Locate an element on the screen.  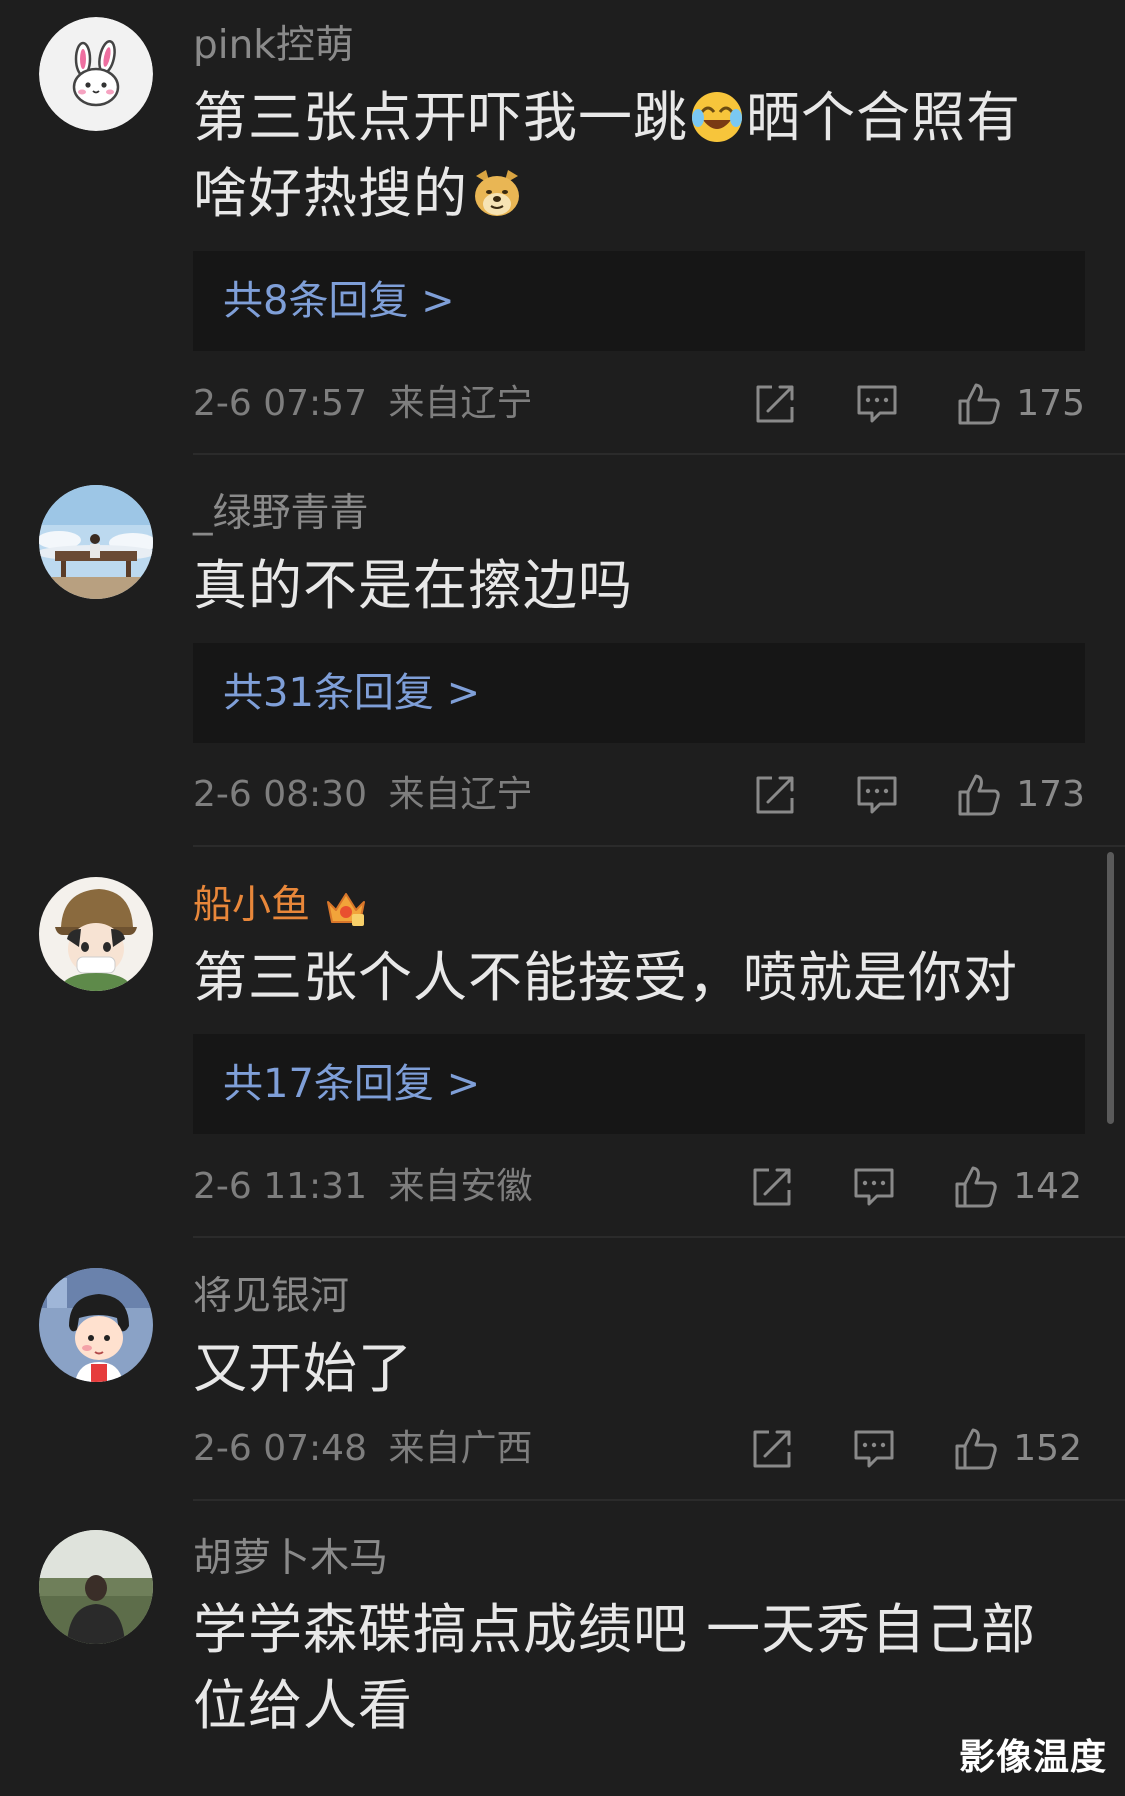
scrollbar is located at coordinates (1110, 988).